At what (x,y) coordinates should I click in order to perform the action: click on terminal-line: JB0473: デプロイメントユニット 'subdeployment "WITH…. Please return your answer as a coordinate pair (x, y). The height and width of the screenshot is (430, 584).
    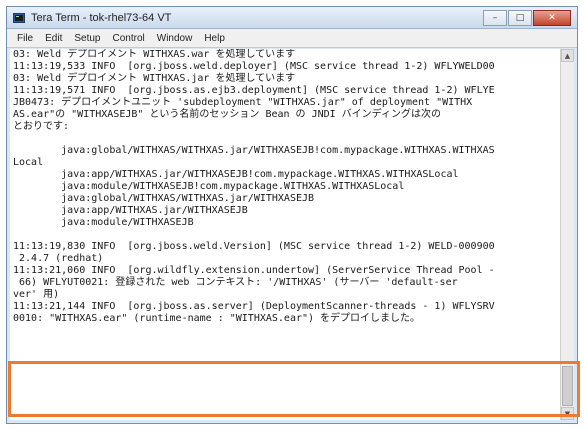
    Looking at the image, I should click on (243, 102).